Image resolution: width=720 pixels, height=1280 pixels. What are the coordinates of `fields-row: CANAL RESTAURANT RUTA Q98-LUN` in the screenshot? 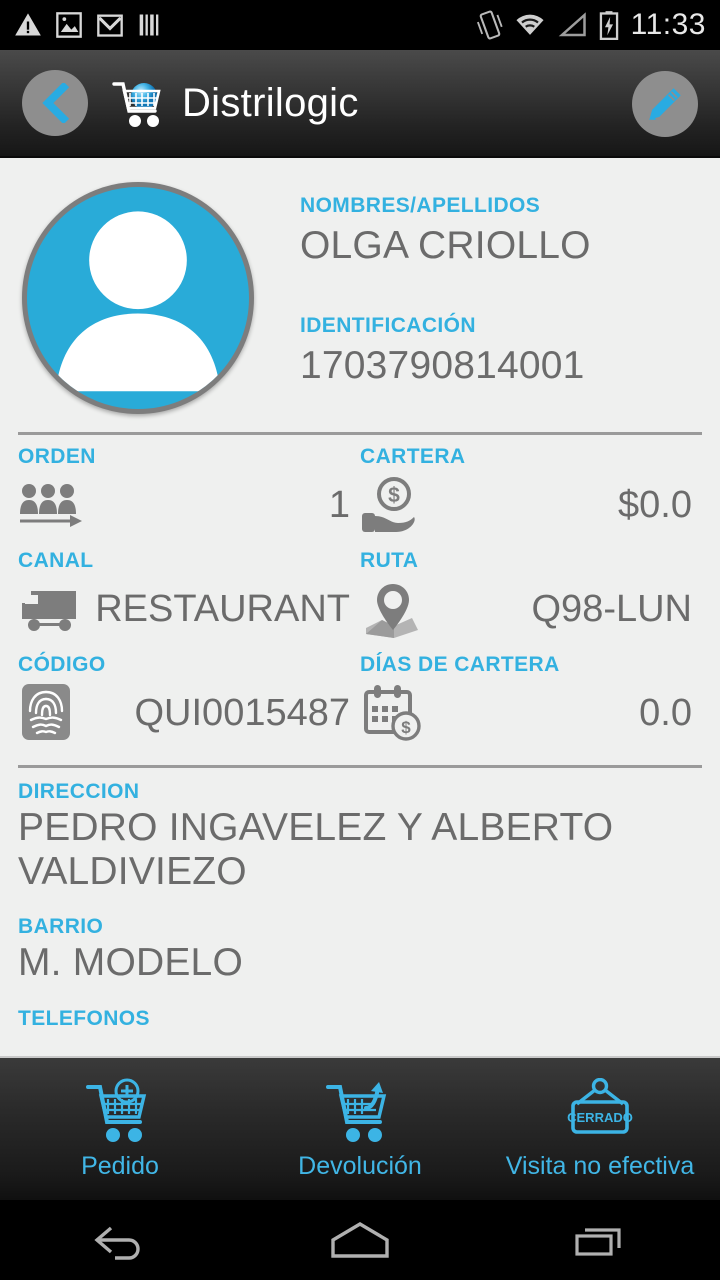 It's located at (360, 591).